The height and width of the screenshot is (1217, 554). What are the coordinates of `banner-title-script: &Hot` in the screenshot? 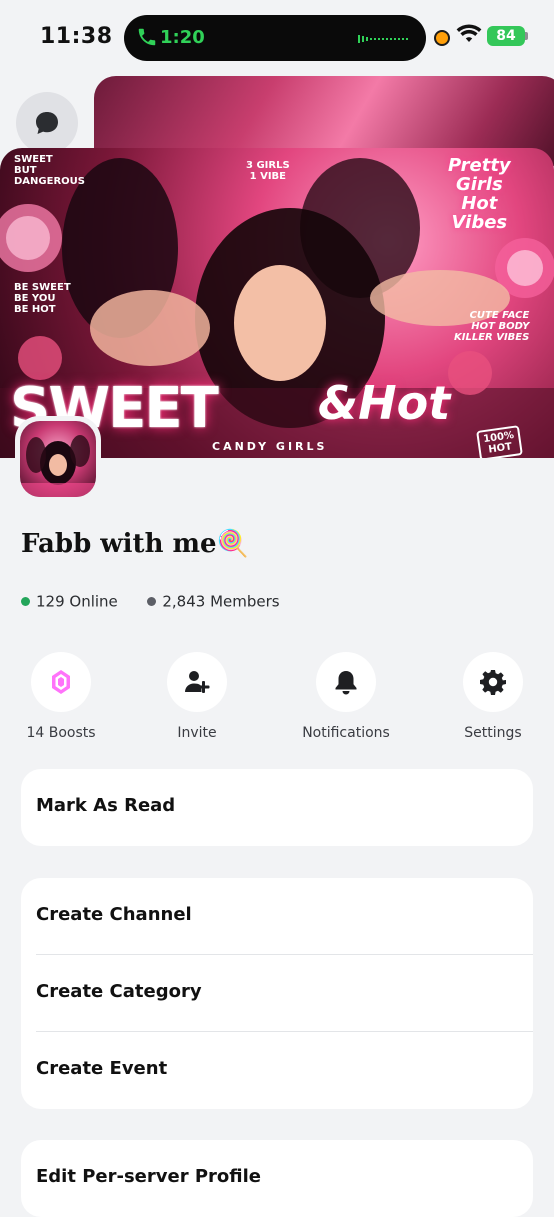 It's located at (384, 403).